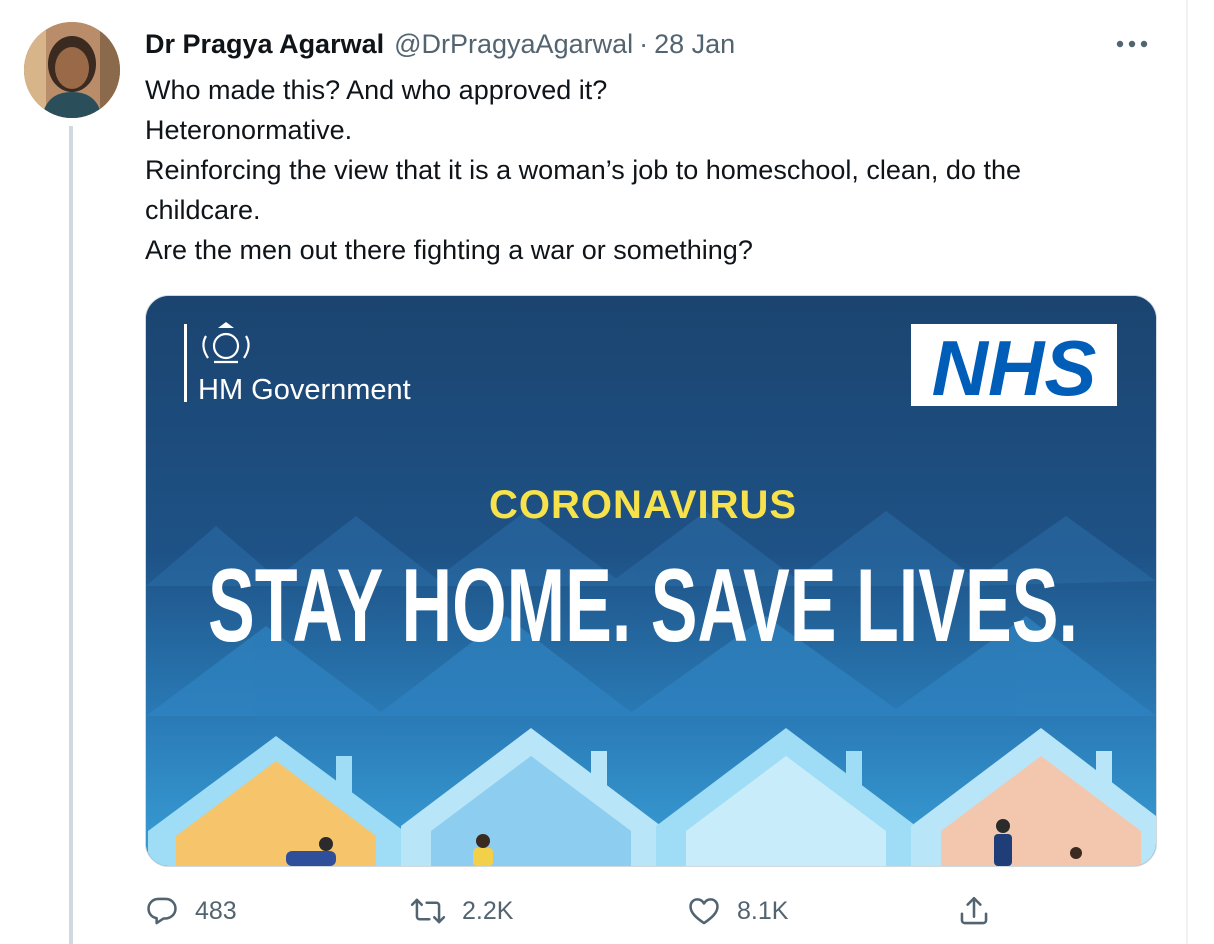 This screenshot has height=944, width=1214. What do you see at coordinates (763, 910) in the screenshot?
I see `like-count: 8.1K` at bounding box center [763, 910].